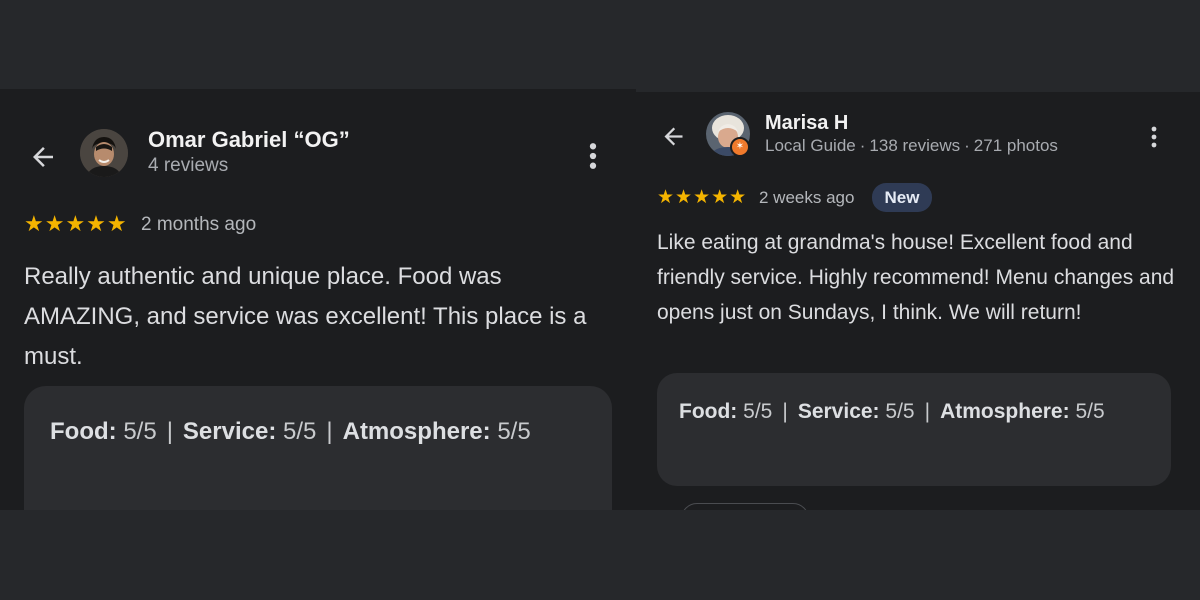  Describe the element at coordinates (806, 123) in the screenshot. I see `reviewer-name: Marisa H` at that location.